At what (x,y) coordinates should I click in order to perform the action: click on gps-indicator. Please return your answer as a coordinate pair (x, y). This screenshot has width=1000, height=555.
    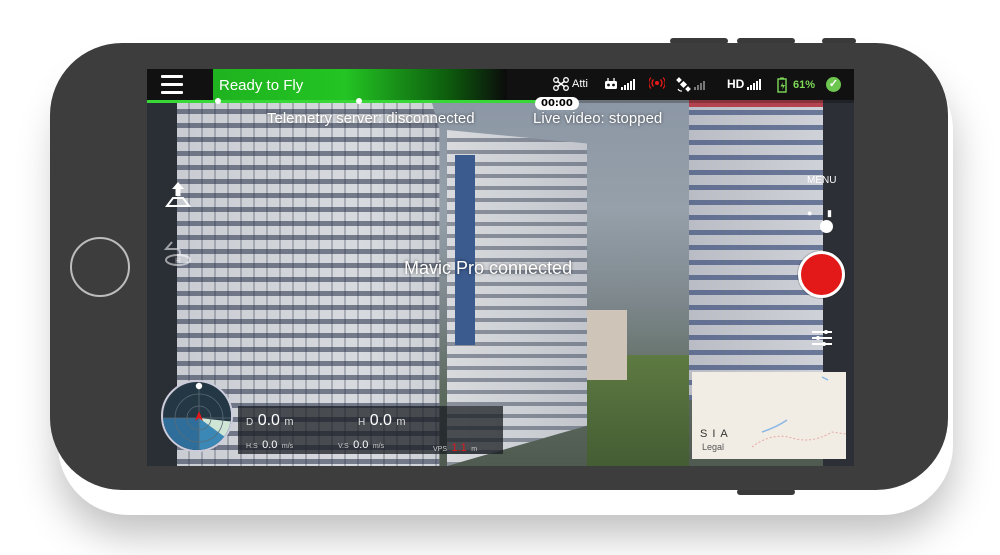
    Looking at the image, I should click on (690, 84).